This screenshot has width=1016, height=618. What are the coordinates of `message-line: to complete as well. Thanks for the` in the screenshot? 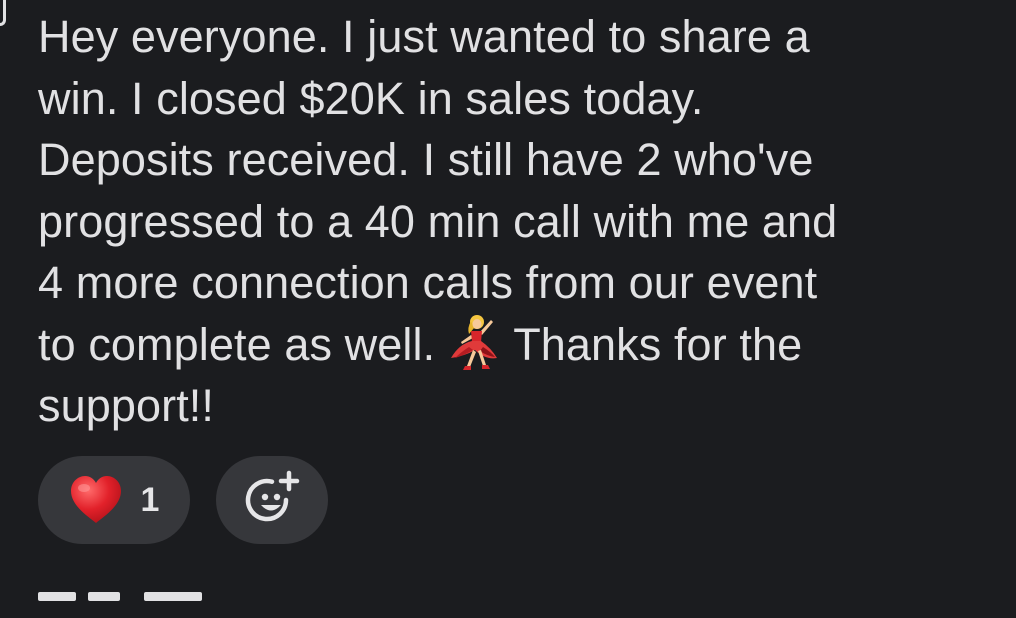 It's located at (513, 345).